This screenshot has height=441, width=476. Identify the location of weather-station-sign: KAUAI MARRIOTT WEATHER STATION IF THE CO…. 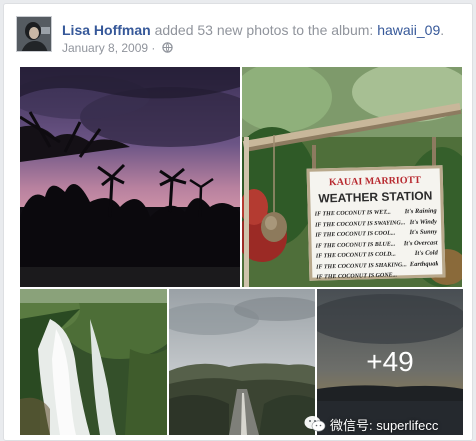
(376, 224).